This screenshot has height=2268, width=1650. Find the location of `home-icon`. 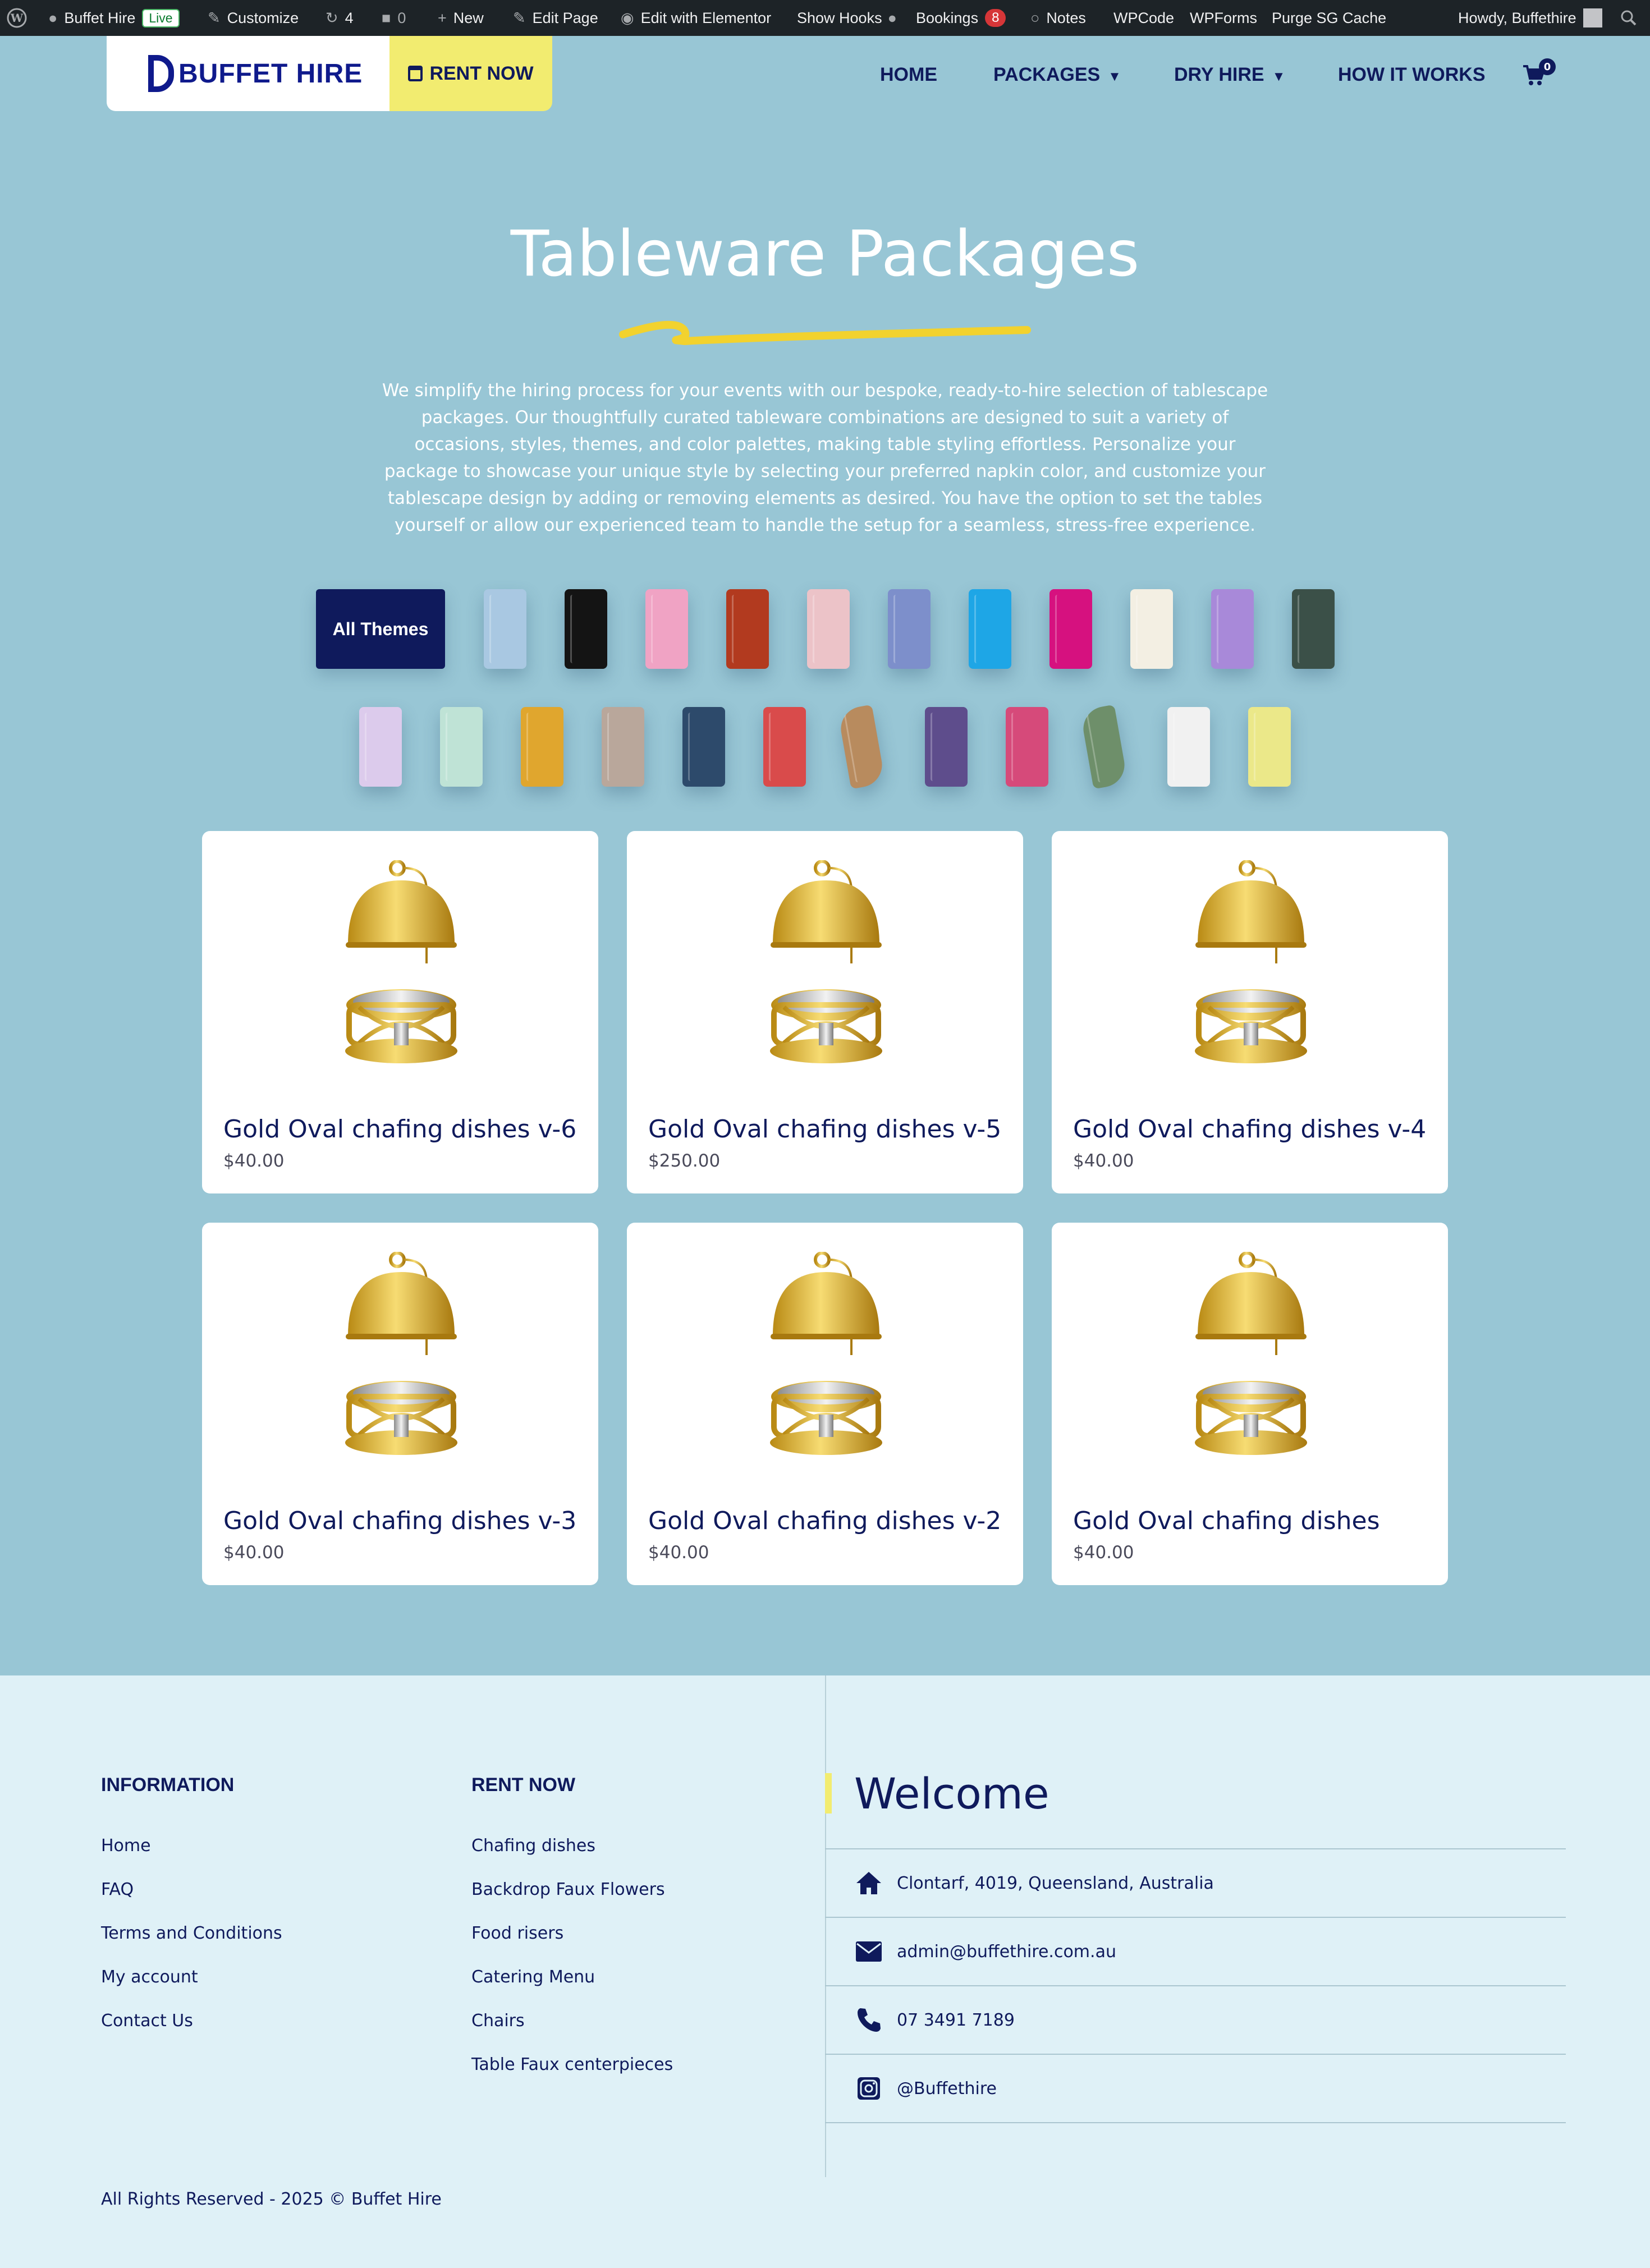

home-icon is located at coordinates (868, 1883).